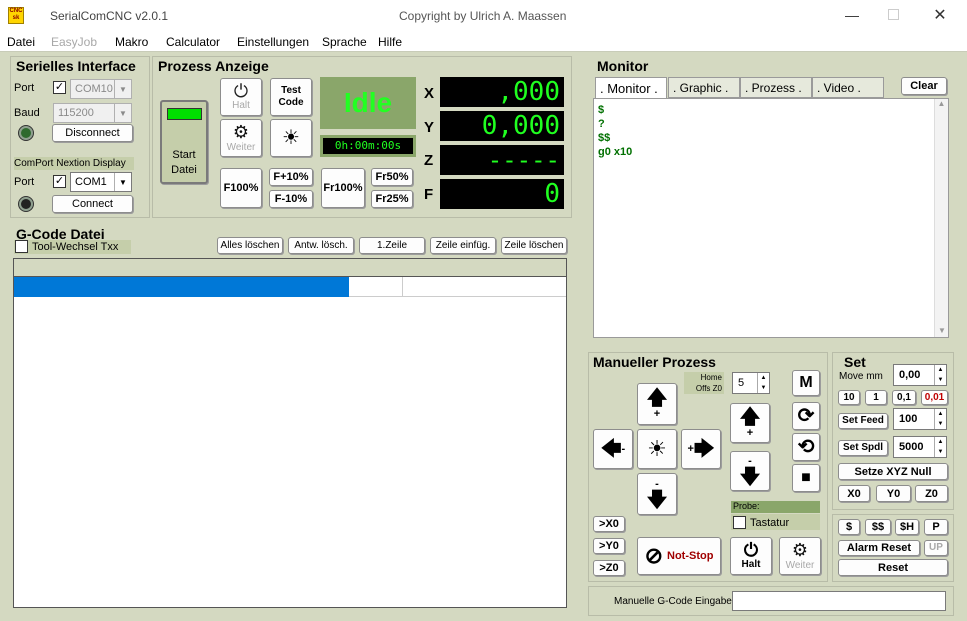 This screenshot has width=967, height=621. Describe the element at coordinates (806, 383) in the screenshot. I see `macro-button: M` at that location.